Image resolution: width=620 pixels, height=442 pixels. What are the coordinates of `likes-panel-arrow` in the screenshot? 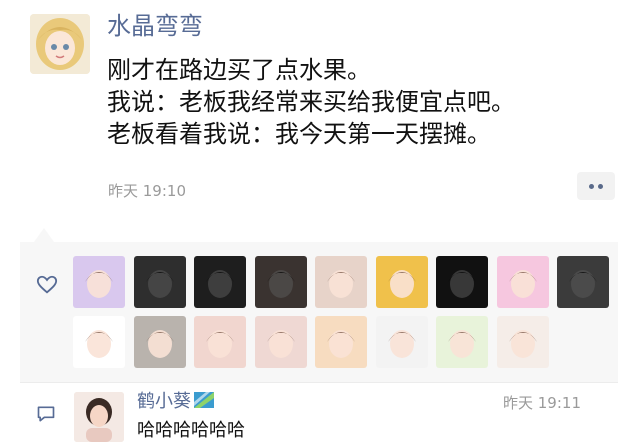 It's located at (44, 235).